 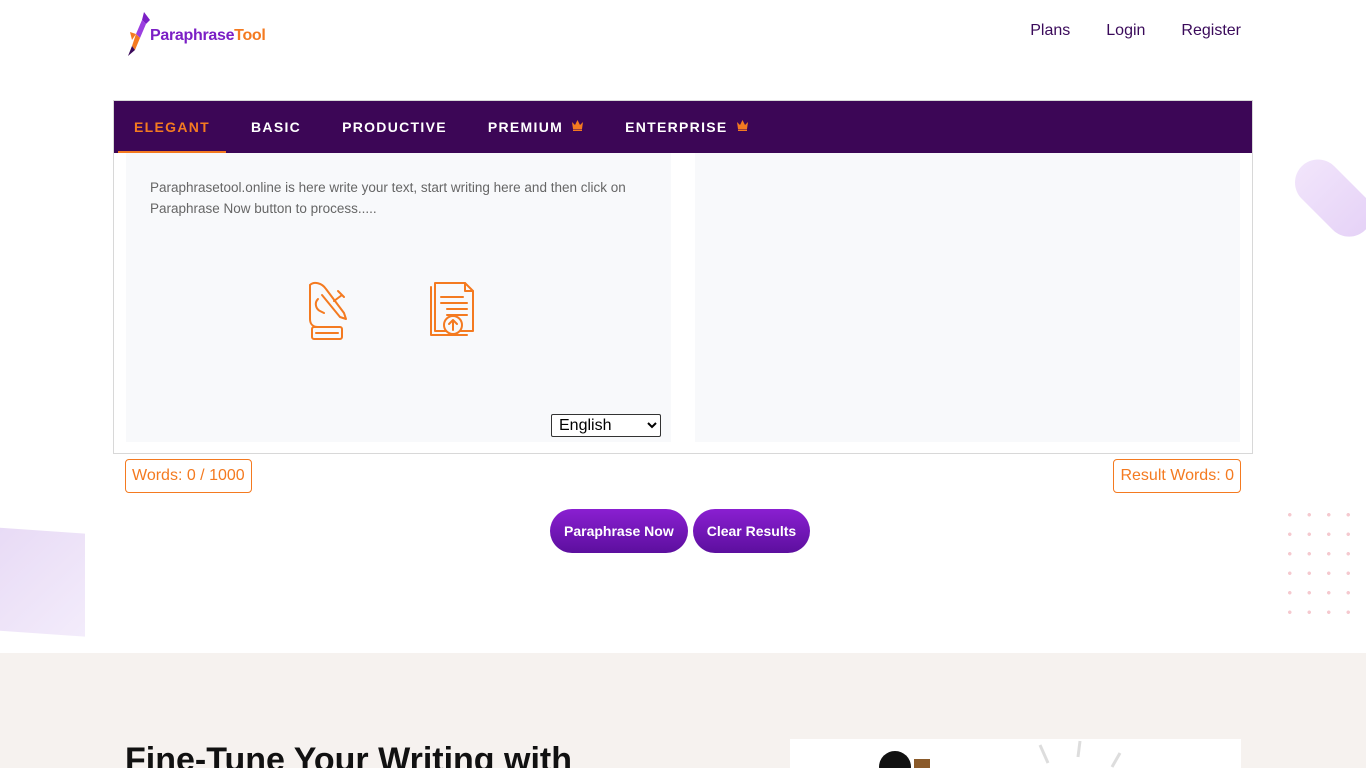 I want to click on tab-label: BASIC, so click(x=276, y=127).